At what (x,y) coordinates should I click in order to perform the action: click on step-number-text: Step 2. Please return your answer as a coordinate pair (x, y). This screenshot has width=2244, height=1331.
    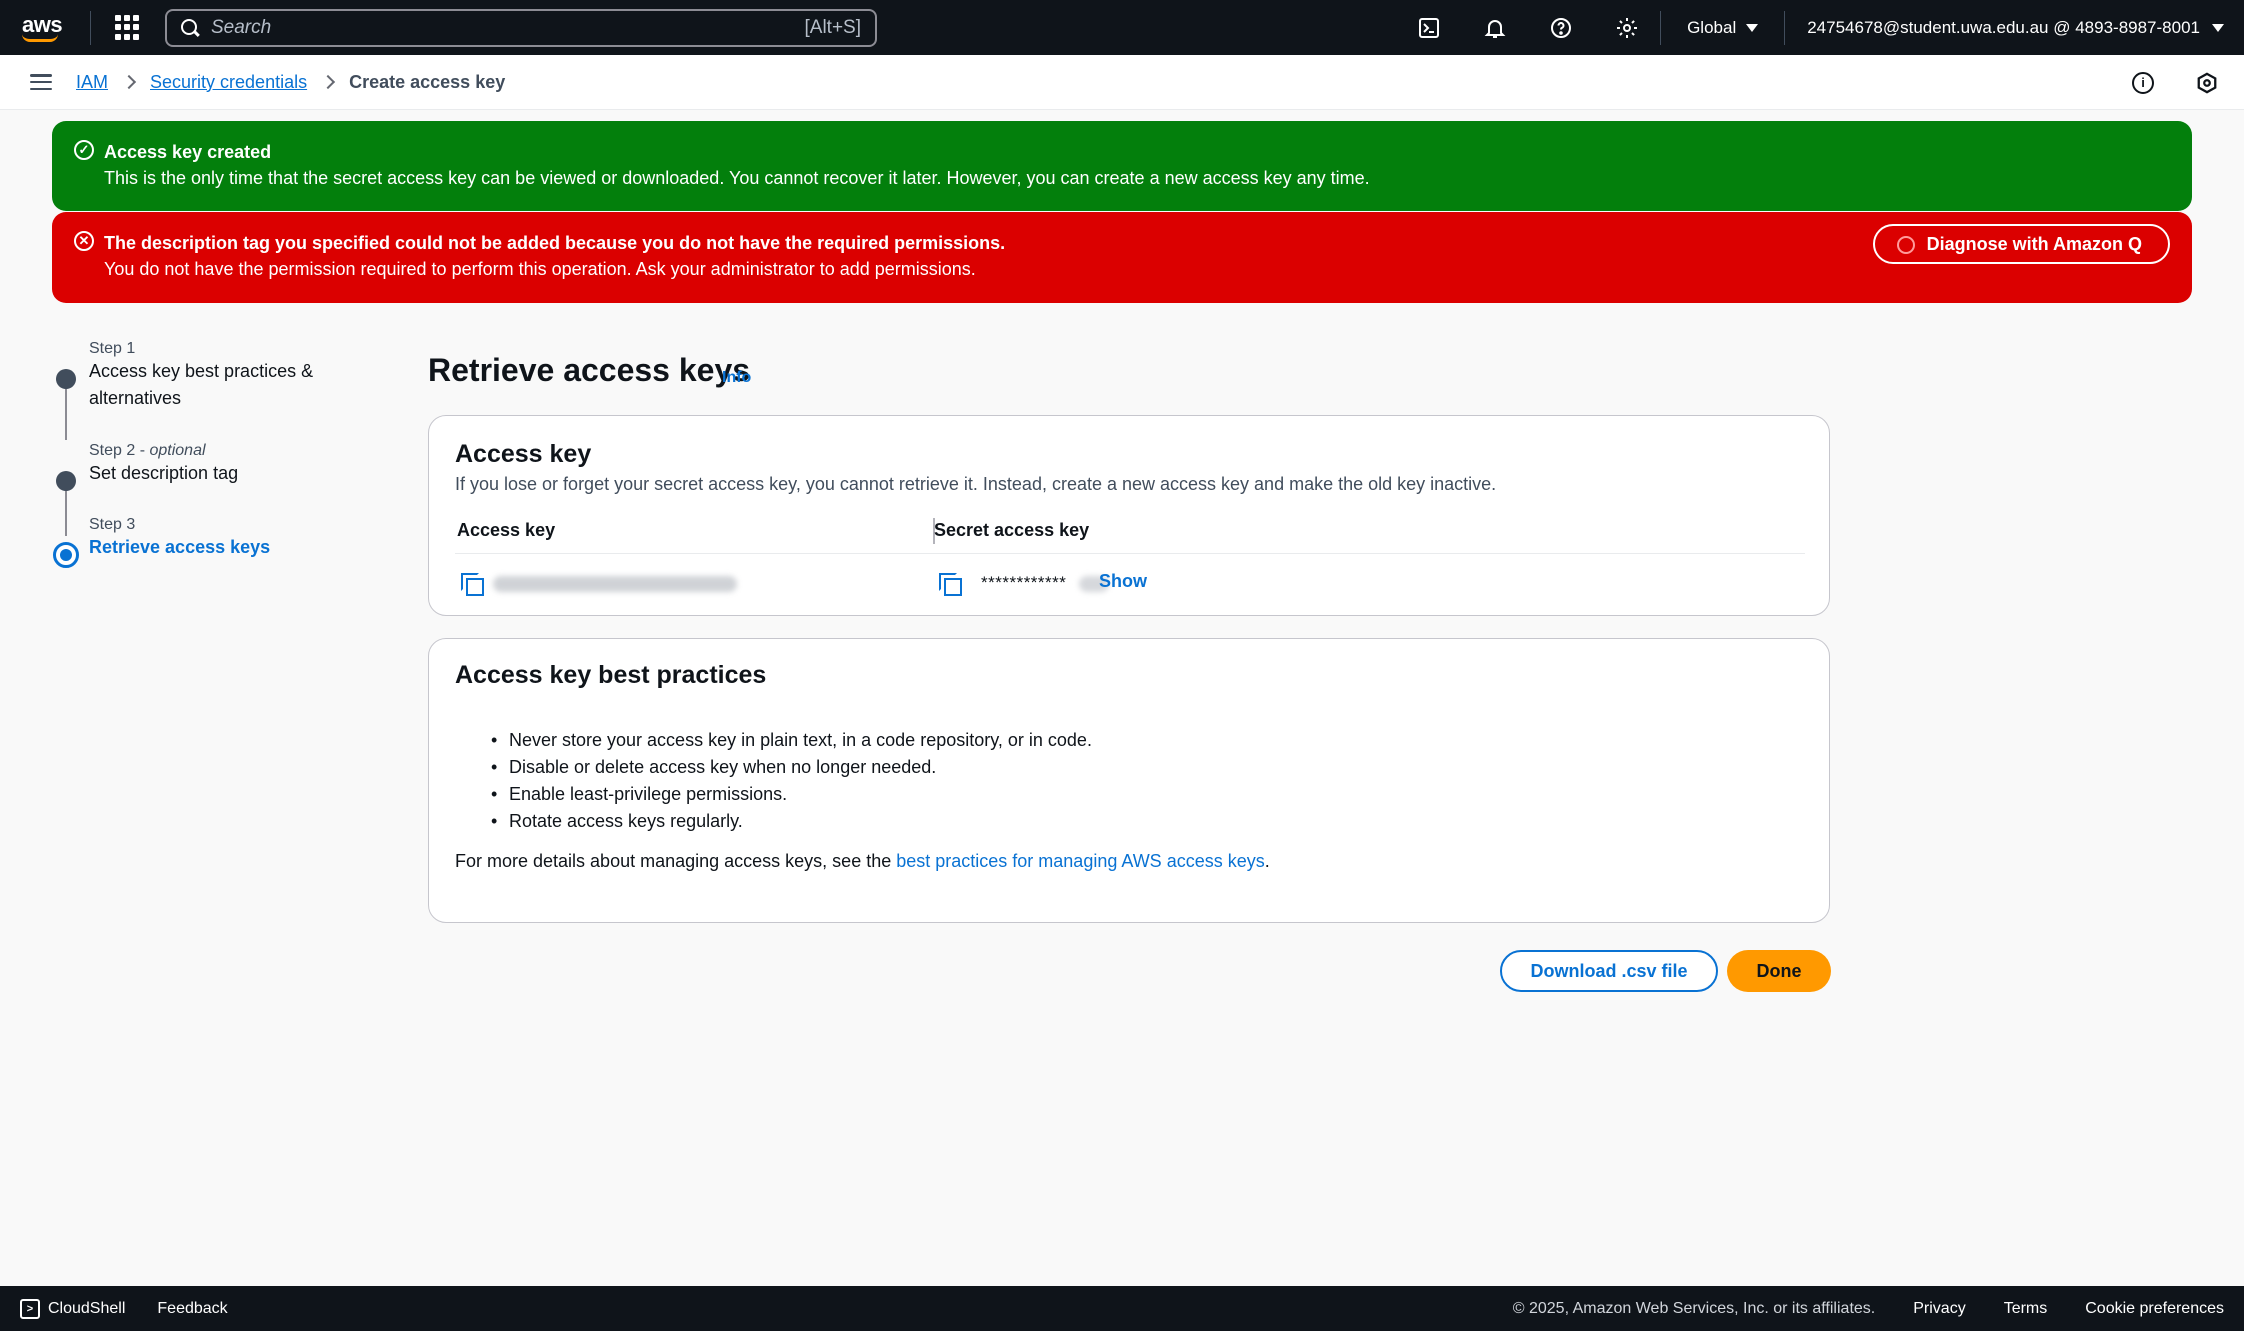
    Looking at the image, I should click on (112, 450).